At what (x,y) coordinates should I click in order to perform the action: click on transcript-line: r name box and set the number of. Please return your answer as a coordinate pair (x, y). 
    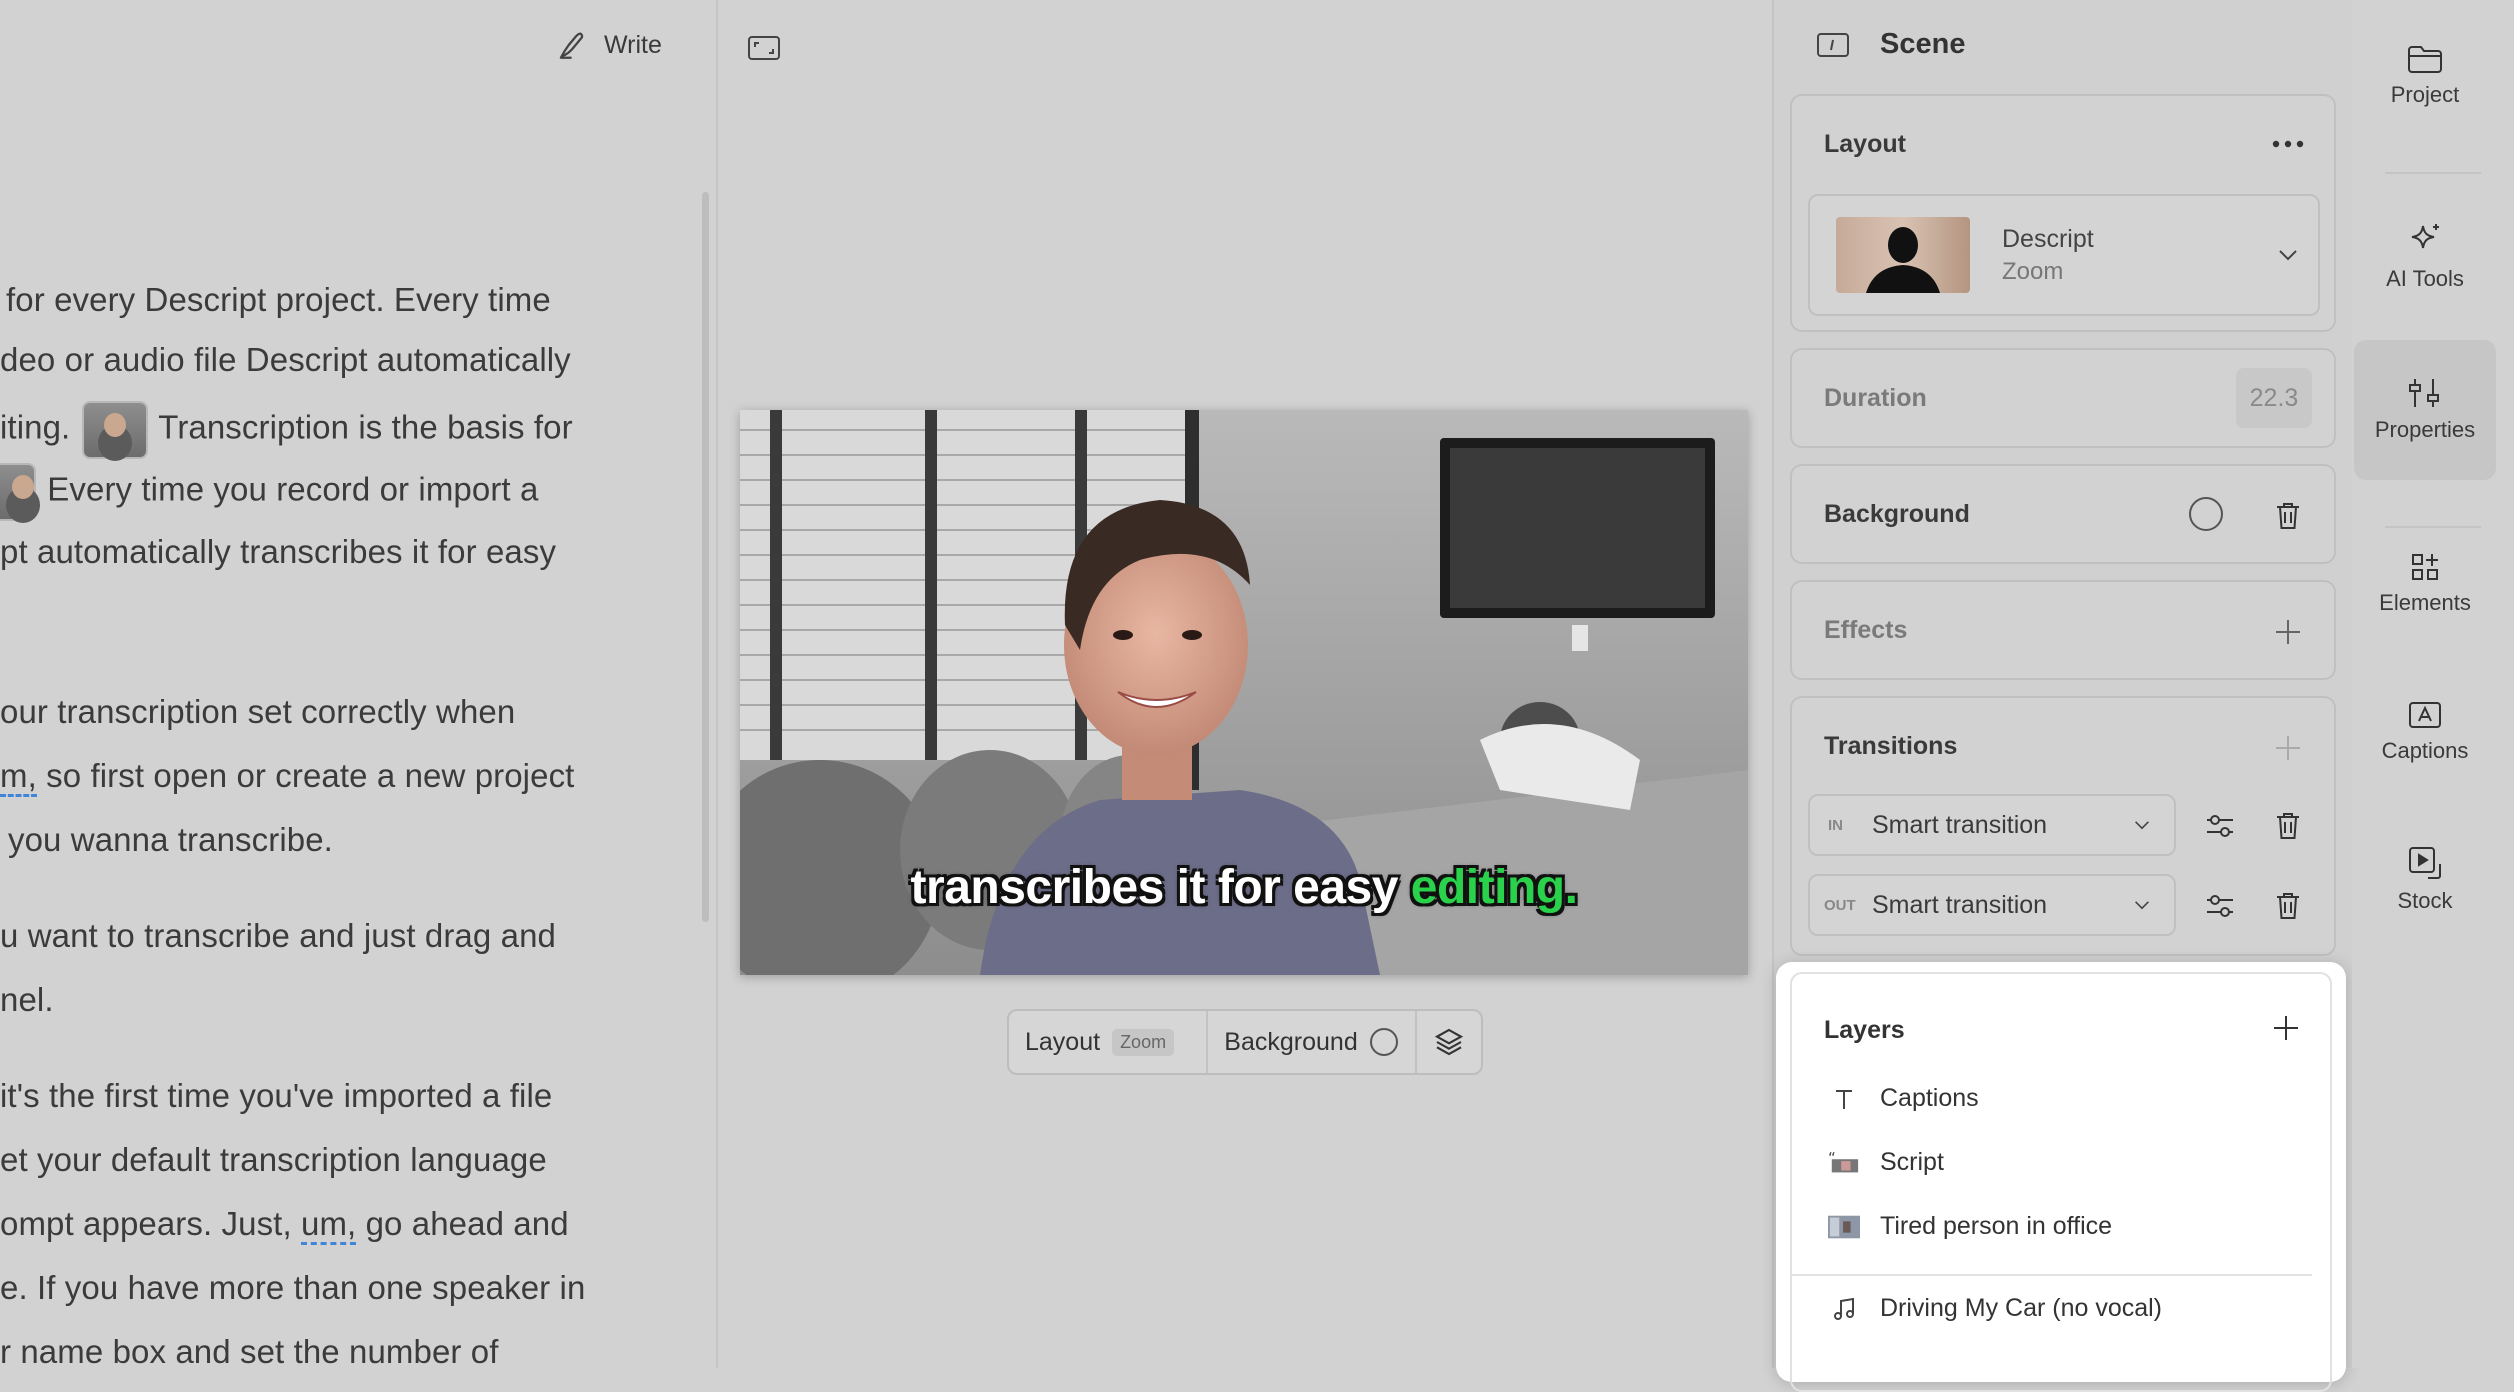
    Looking at the image, I should click on (249, 1350).